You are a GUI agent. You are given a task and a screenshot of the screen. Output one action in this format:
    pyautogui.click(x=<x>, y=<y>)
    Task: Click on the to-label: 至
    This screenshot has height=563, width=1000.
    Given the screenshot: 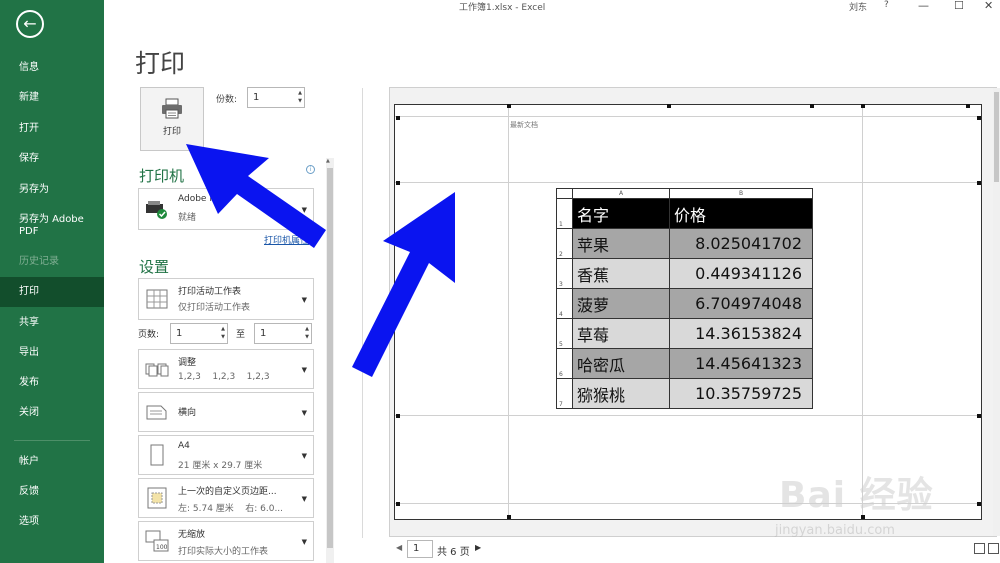 What is the action you would take?
    pyautogui.click(x=241, y=335)
    